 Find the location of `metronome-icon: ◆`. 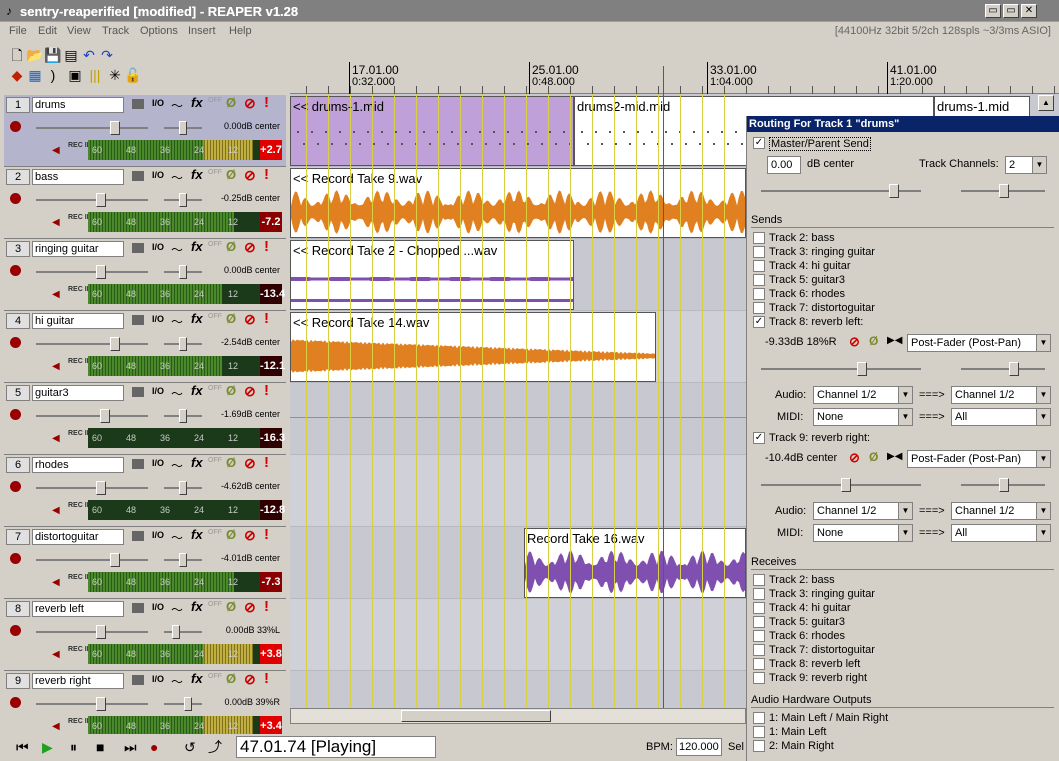

metronome-icon: ◆ is located at coordinates (17, 75).